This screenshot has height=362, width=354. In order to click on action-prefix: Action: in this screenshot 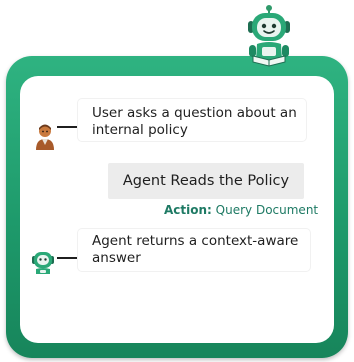, I will do `click(188, 210)`.